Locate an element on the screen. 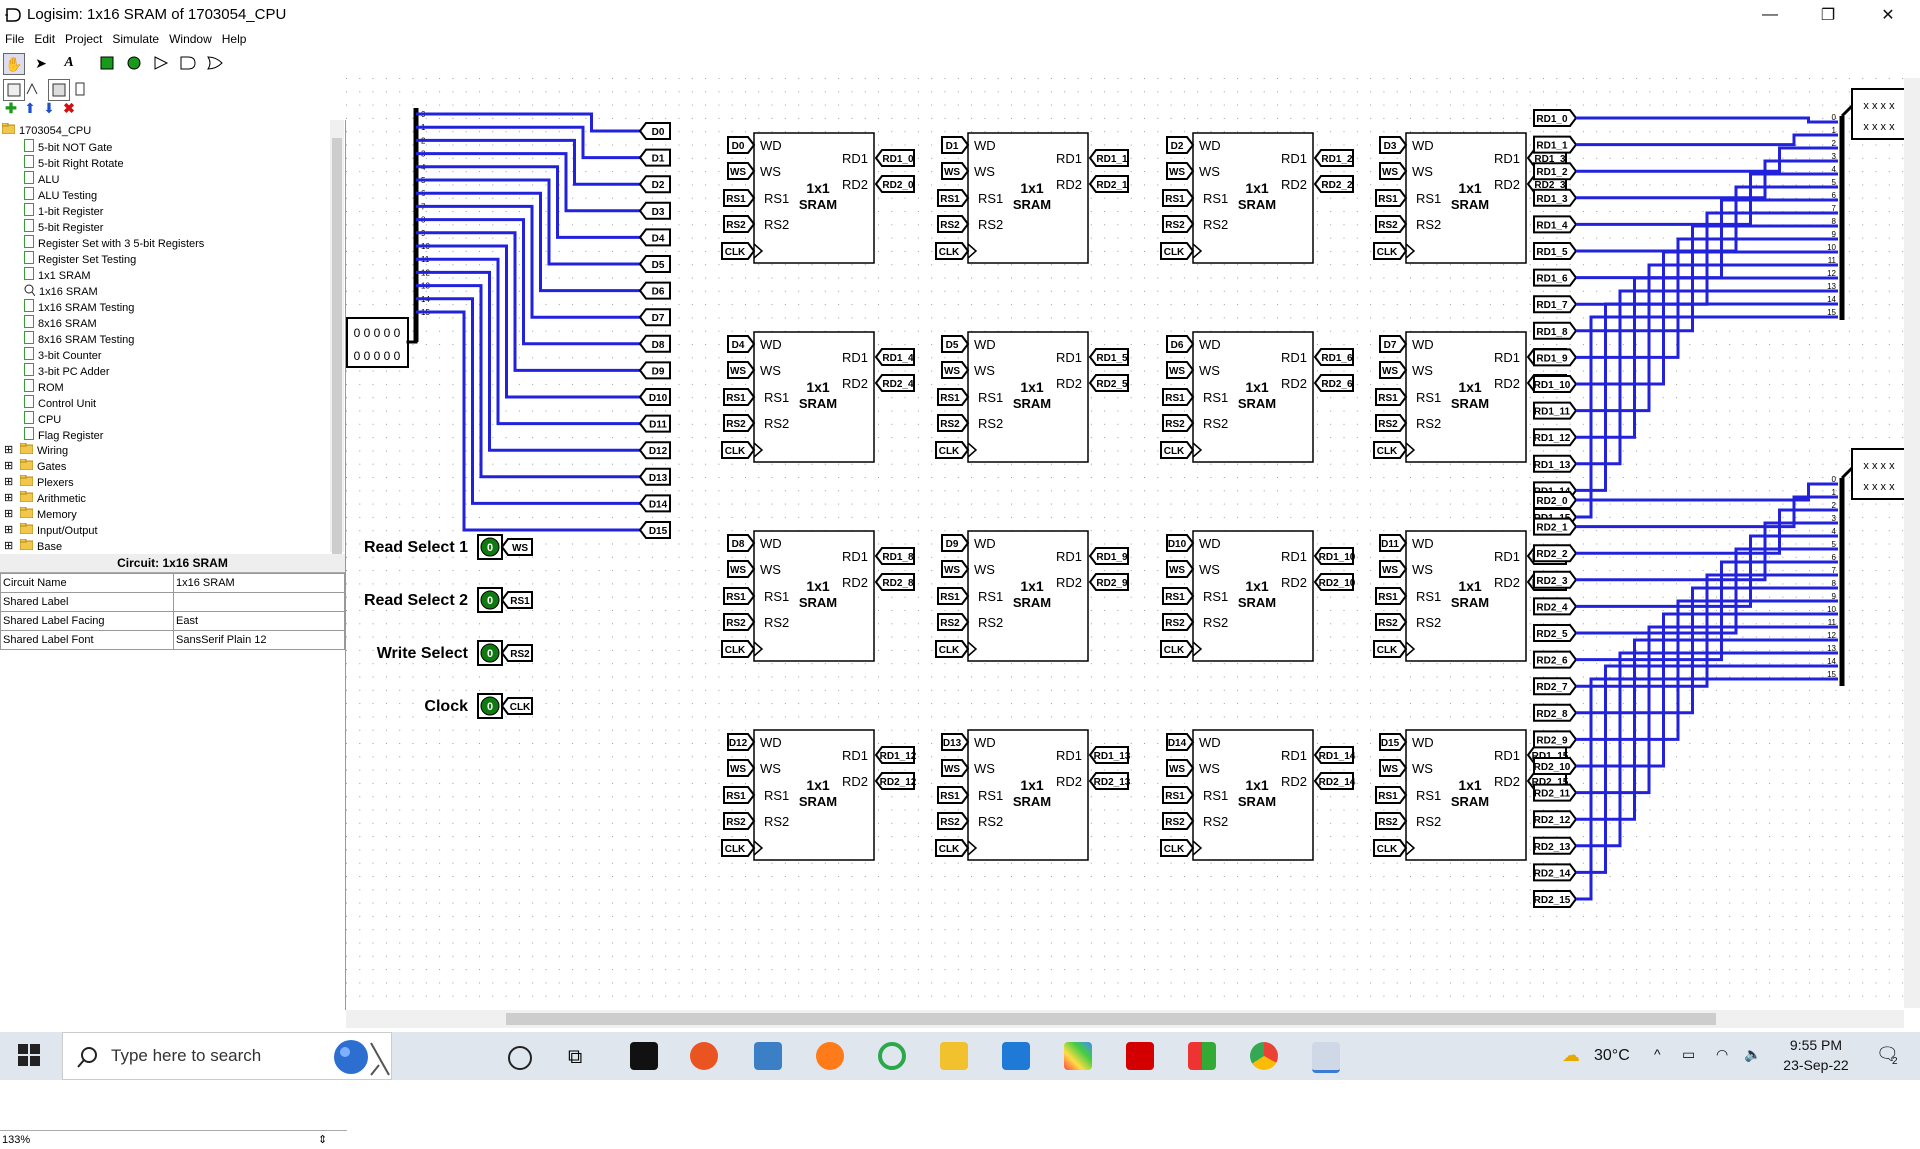 The image size is (1920, 1149). edit-appearance-icon is located at coordinates (80, 89).